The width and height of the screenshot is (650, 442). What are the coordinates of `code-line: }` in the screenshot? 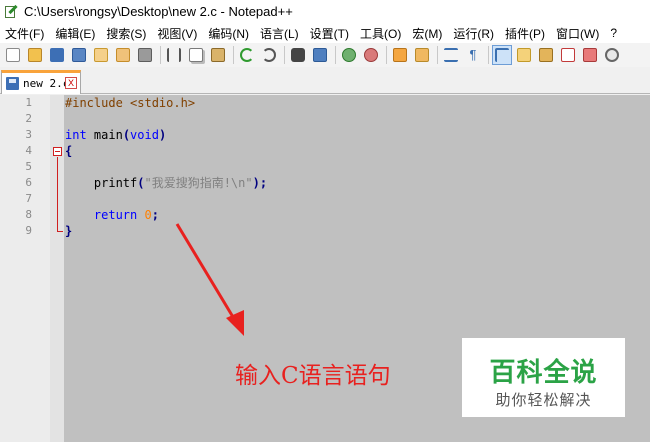 It's located at (68, 231).